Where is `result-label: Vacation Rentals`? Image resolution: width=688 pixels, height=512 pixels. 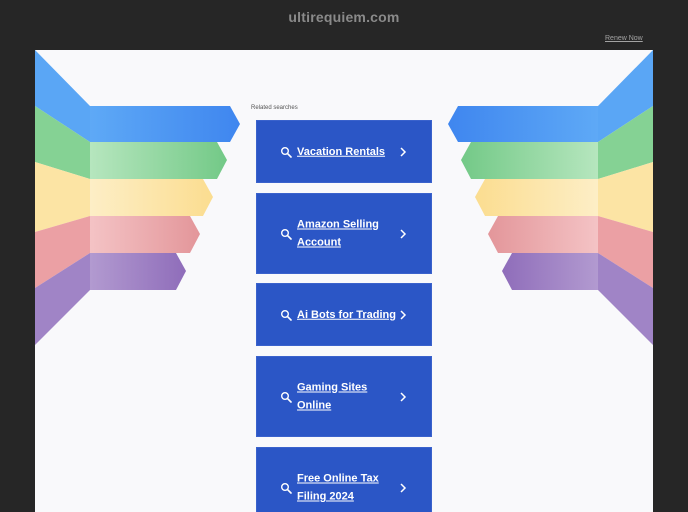 result-label: Vacation Rentals is located at coordinates (341, 151).